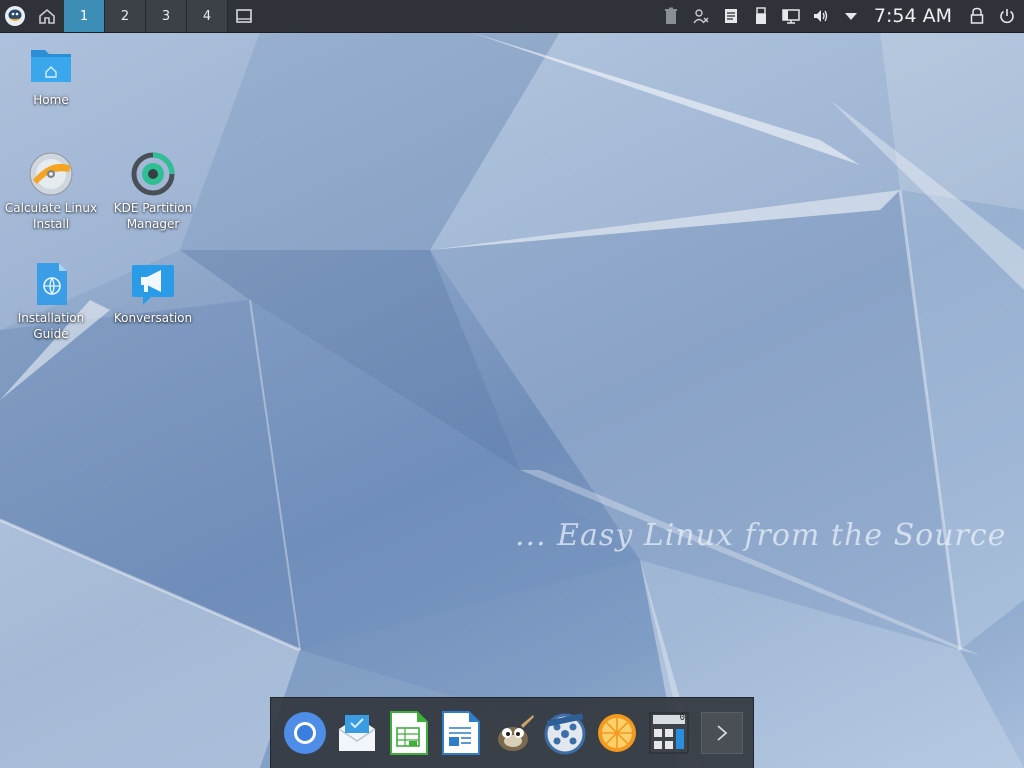 The image size is (1024, 768). What do you see at coordinates (669, 733) in the screenshot?
I see `dock-calculator: 0` at bounding box center [669, 733].